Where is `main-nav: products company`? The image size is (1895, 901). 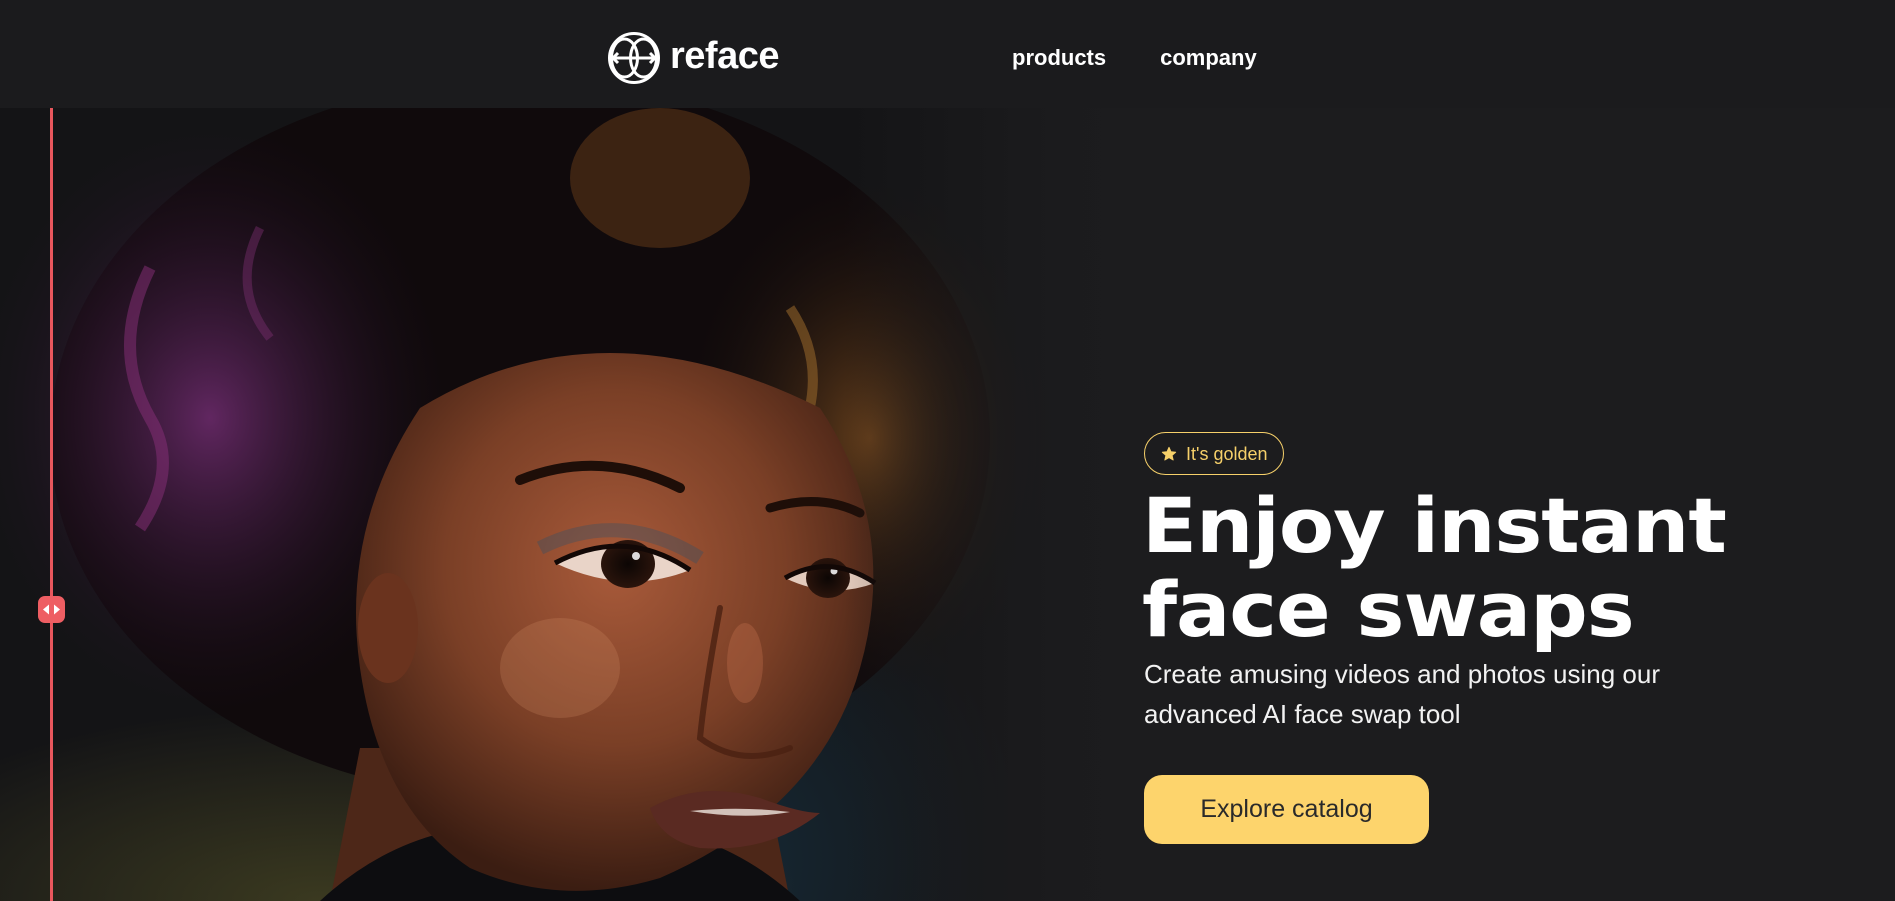
main-nav: products company is located at coordinates (1134, 58).